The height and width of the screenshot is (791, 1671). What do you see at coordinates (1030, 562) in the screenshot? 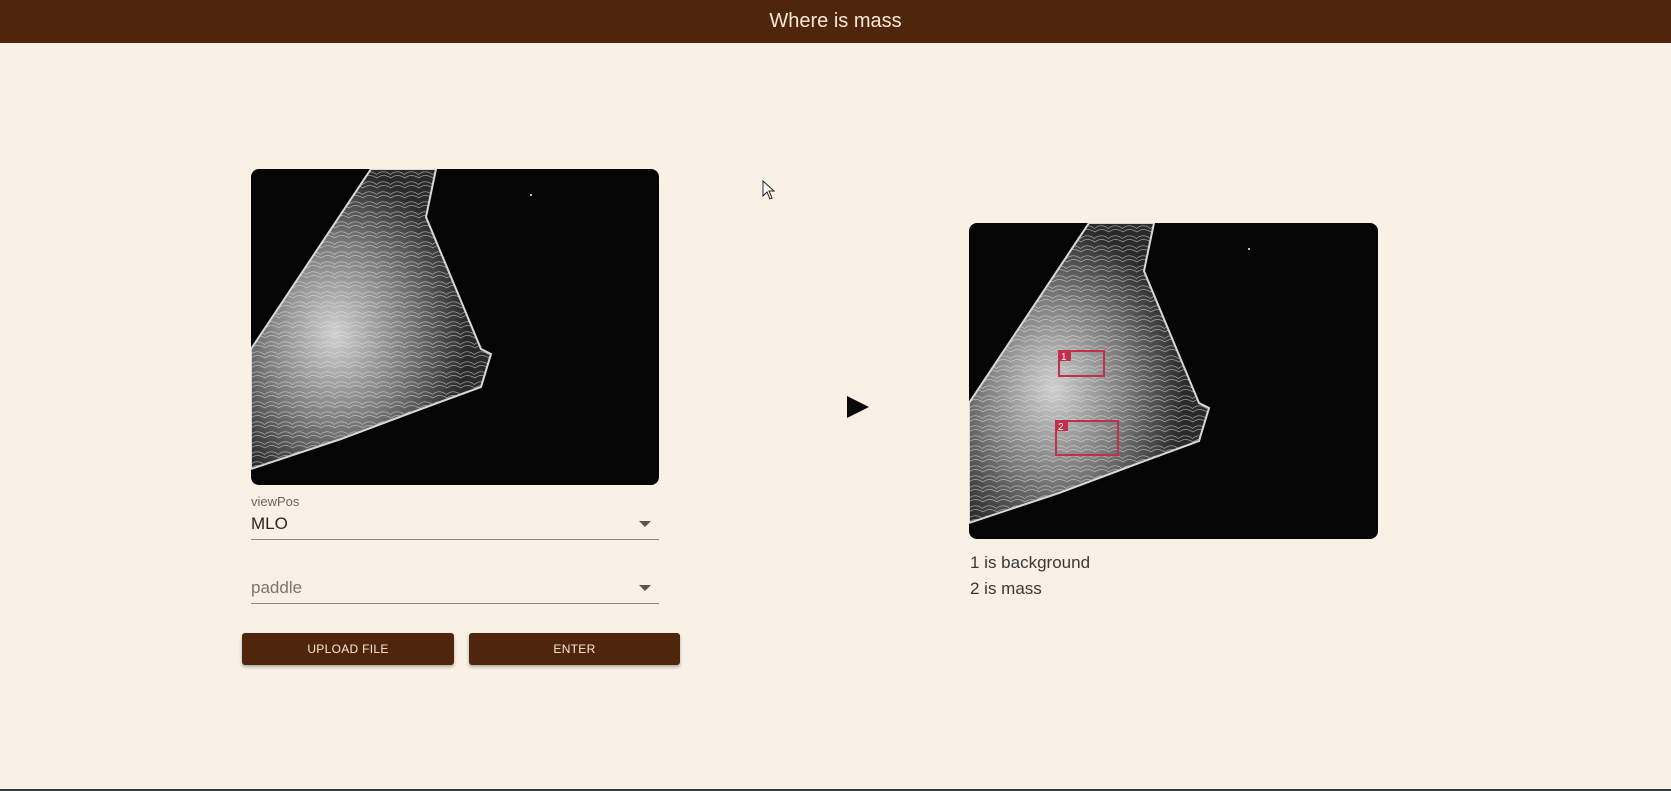
I see `legend-item-background: 1 is background` at bounding box center [1030, 562].